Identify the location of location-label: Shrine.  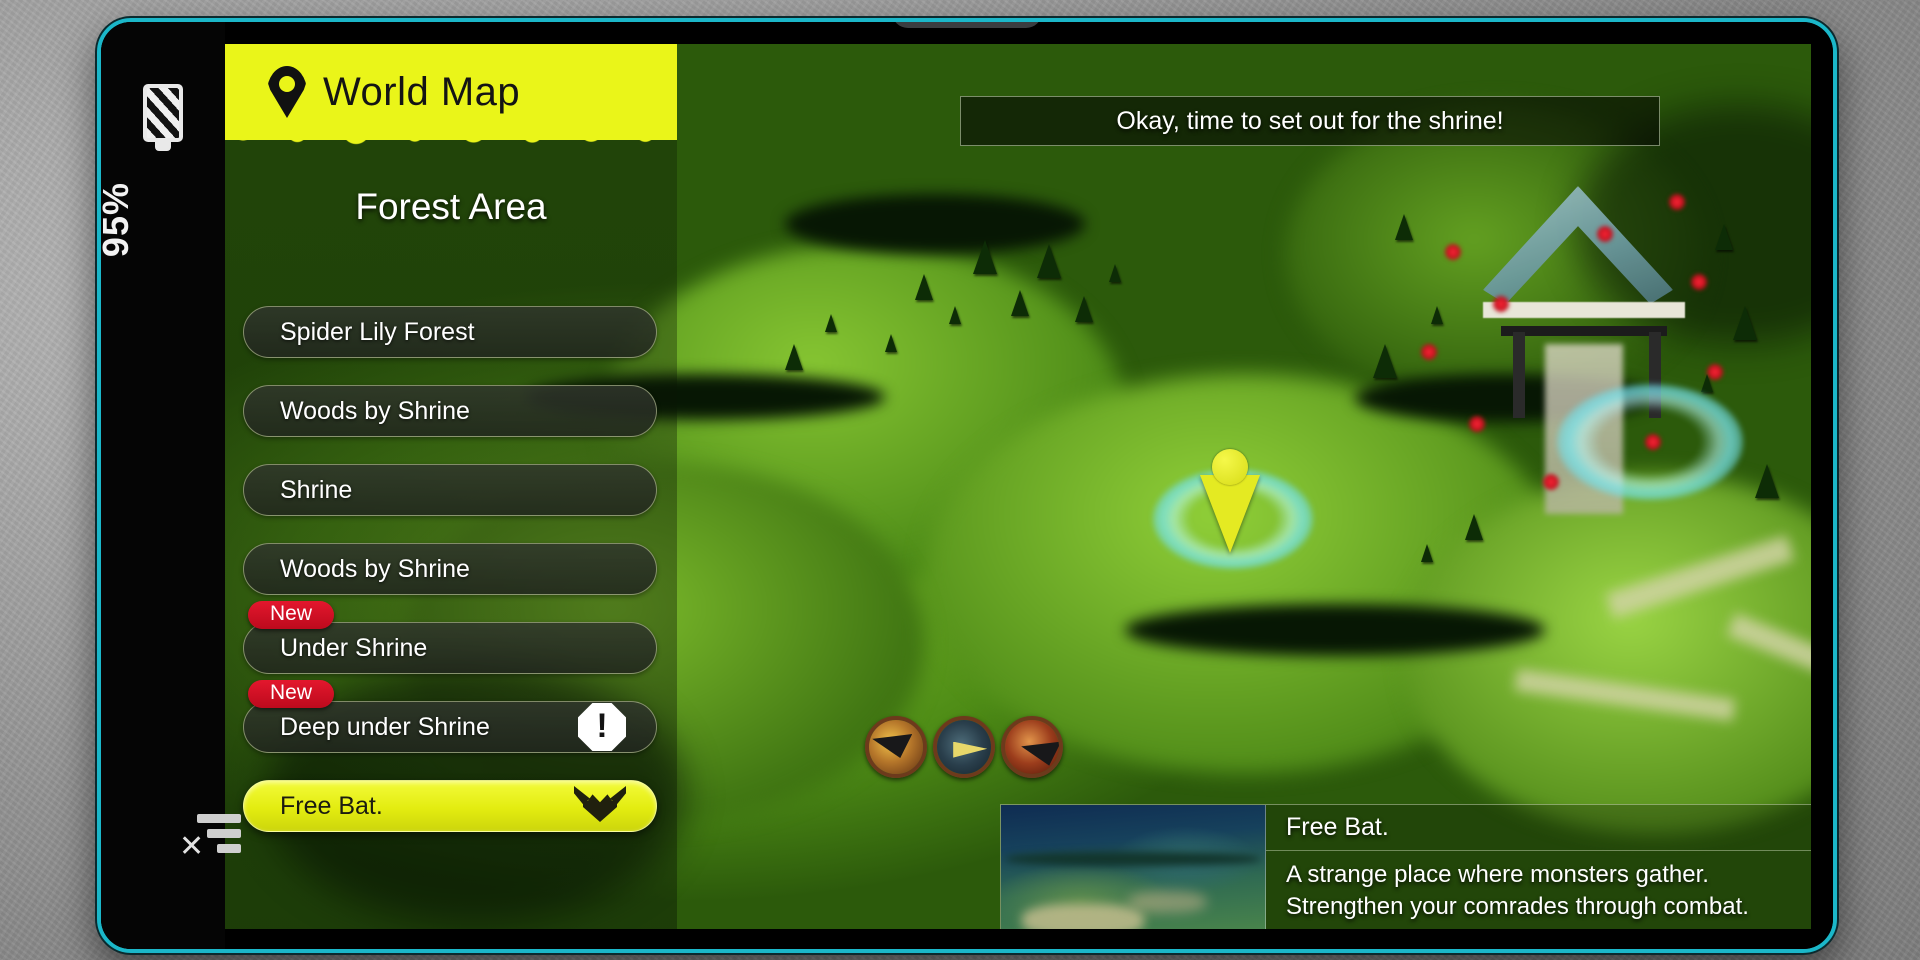
(316, 489).